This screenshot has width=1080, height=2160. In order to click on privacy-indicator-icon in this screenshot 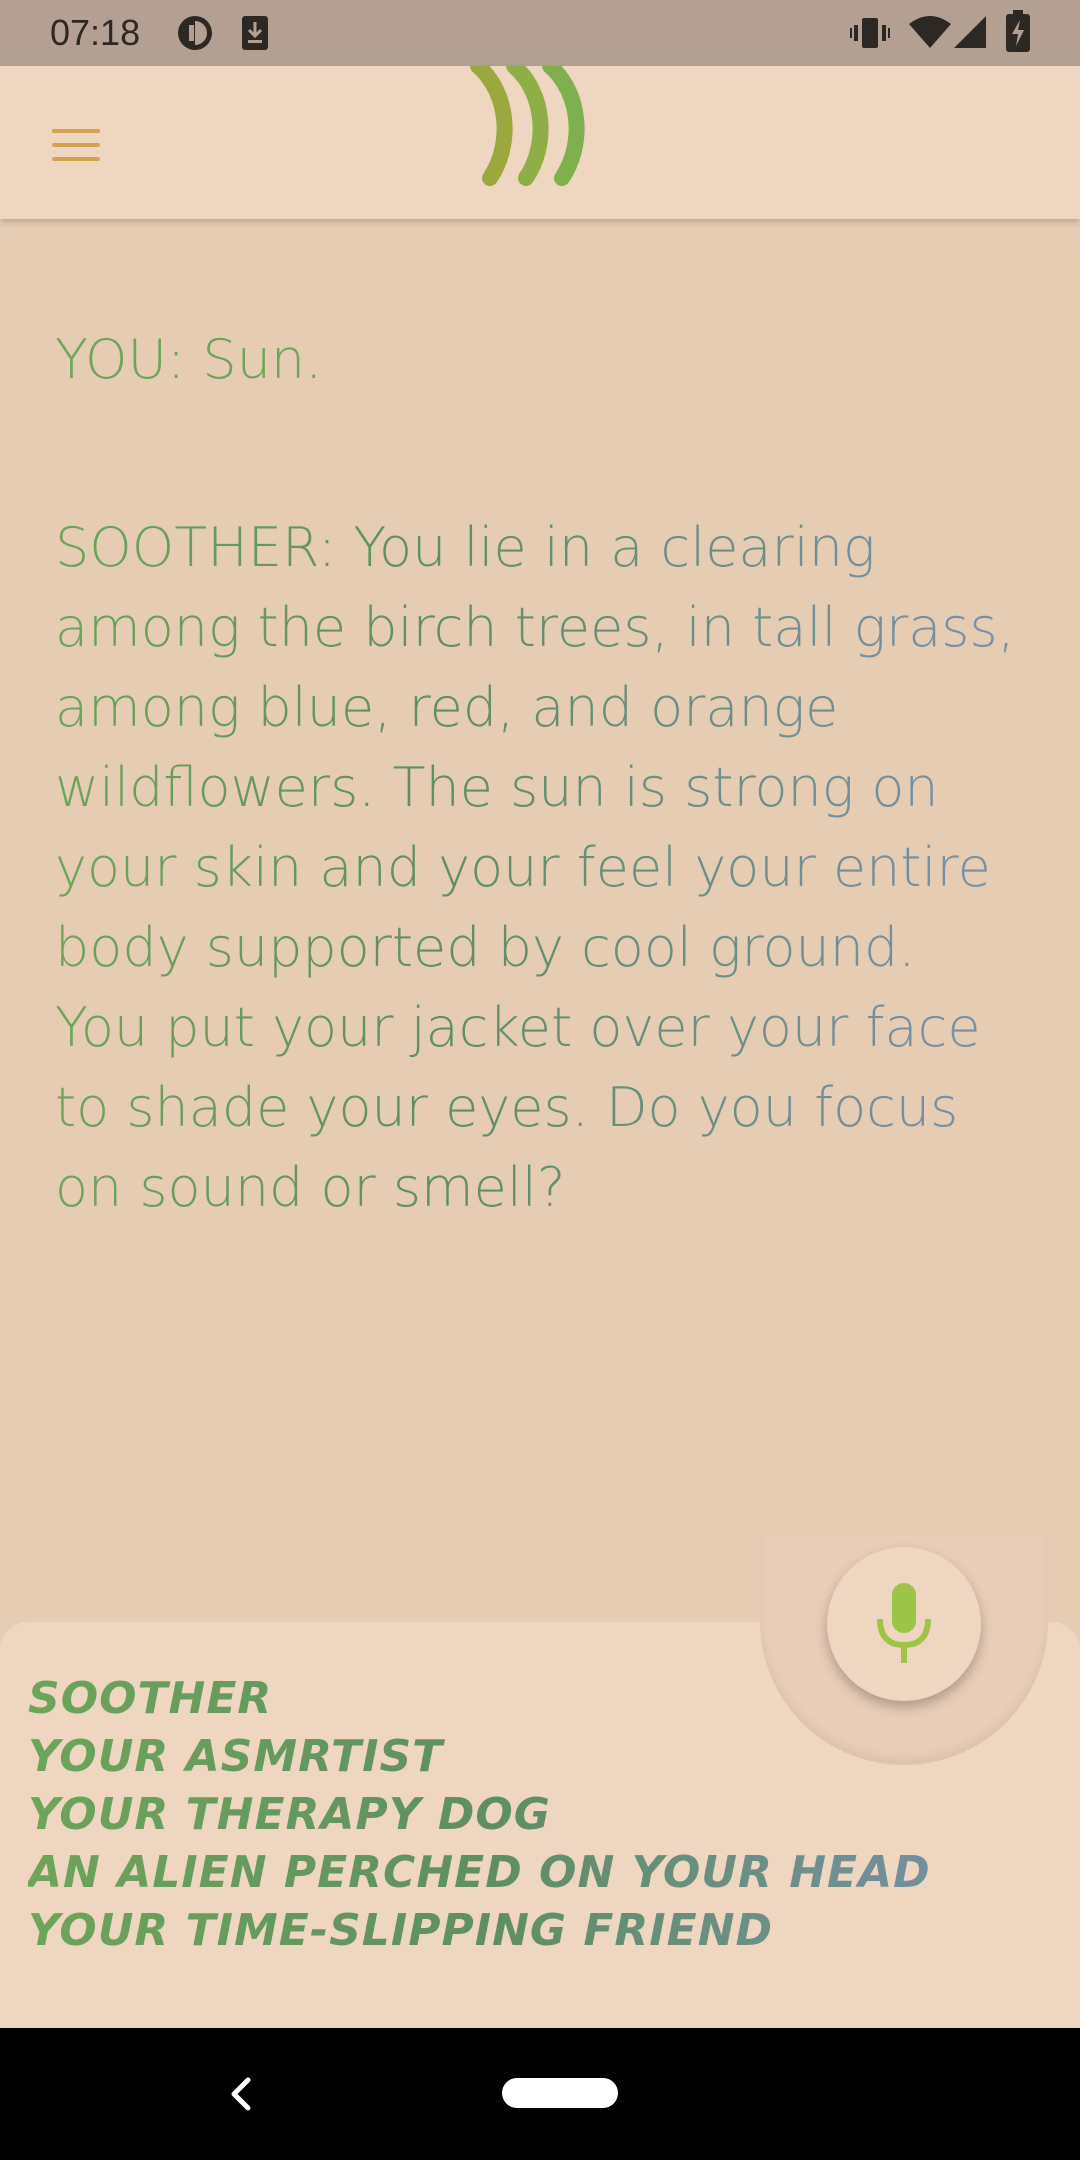, I will do `click(195, 35)`.